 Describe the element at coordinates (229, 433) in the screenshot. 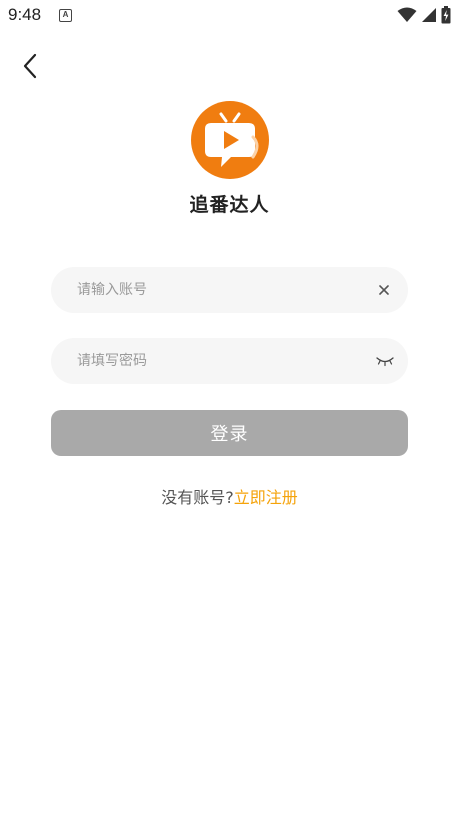

I see `login-button: 登录` at that location.